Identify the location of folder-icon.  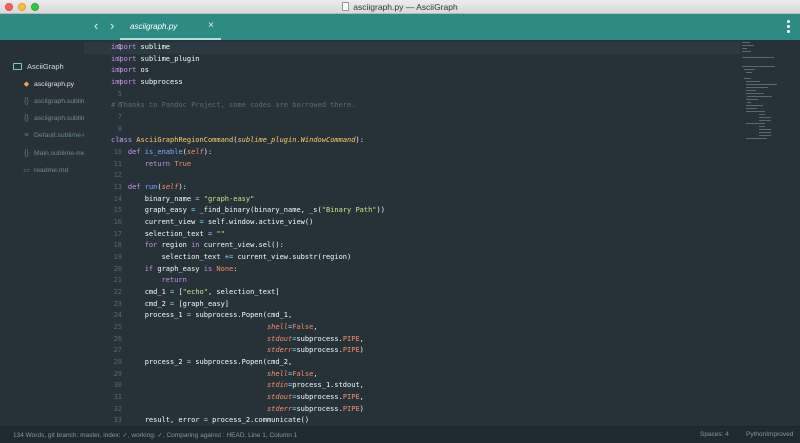
(17, 66).